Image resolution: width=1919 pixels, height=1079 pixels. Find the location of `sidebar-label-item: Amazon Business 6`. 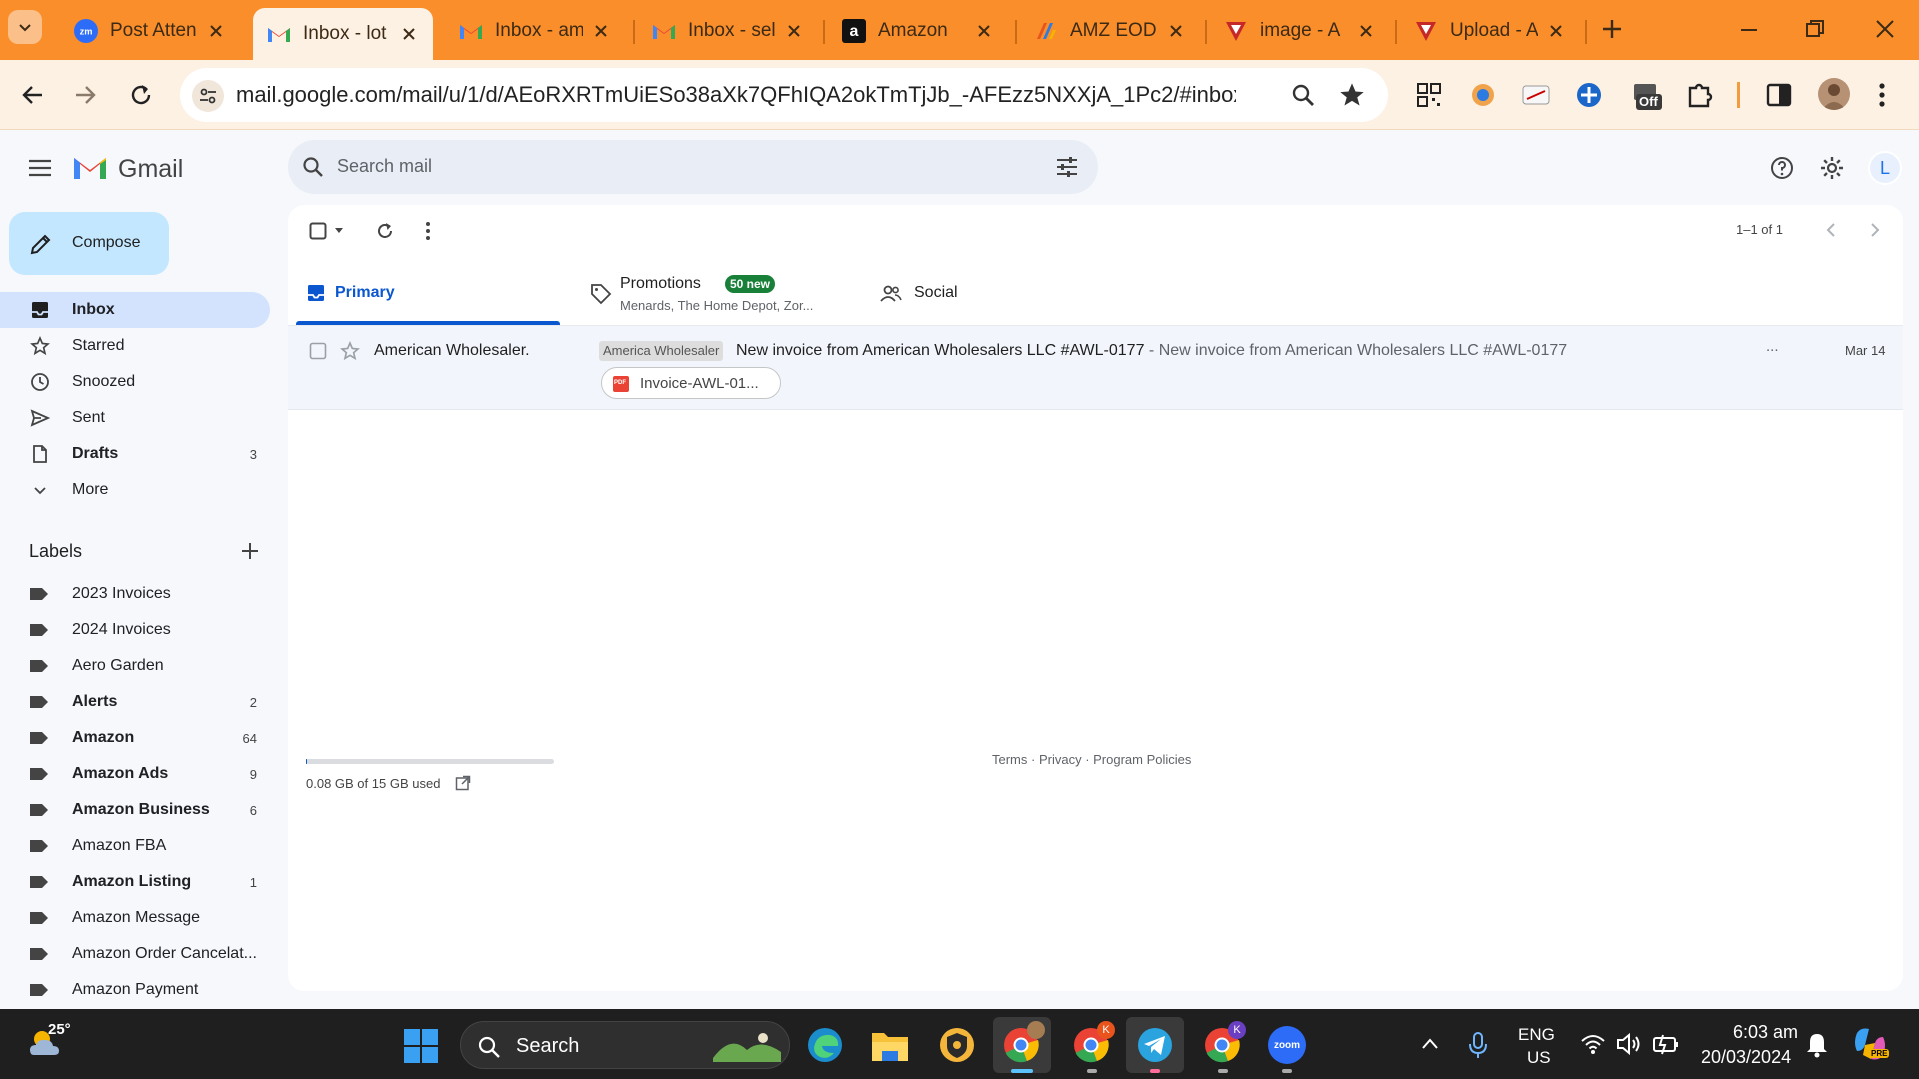

sidebar-label-item: Amazon Business 6 is located at coordinates (135, 810).